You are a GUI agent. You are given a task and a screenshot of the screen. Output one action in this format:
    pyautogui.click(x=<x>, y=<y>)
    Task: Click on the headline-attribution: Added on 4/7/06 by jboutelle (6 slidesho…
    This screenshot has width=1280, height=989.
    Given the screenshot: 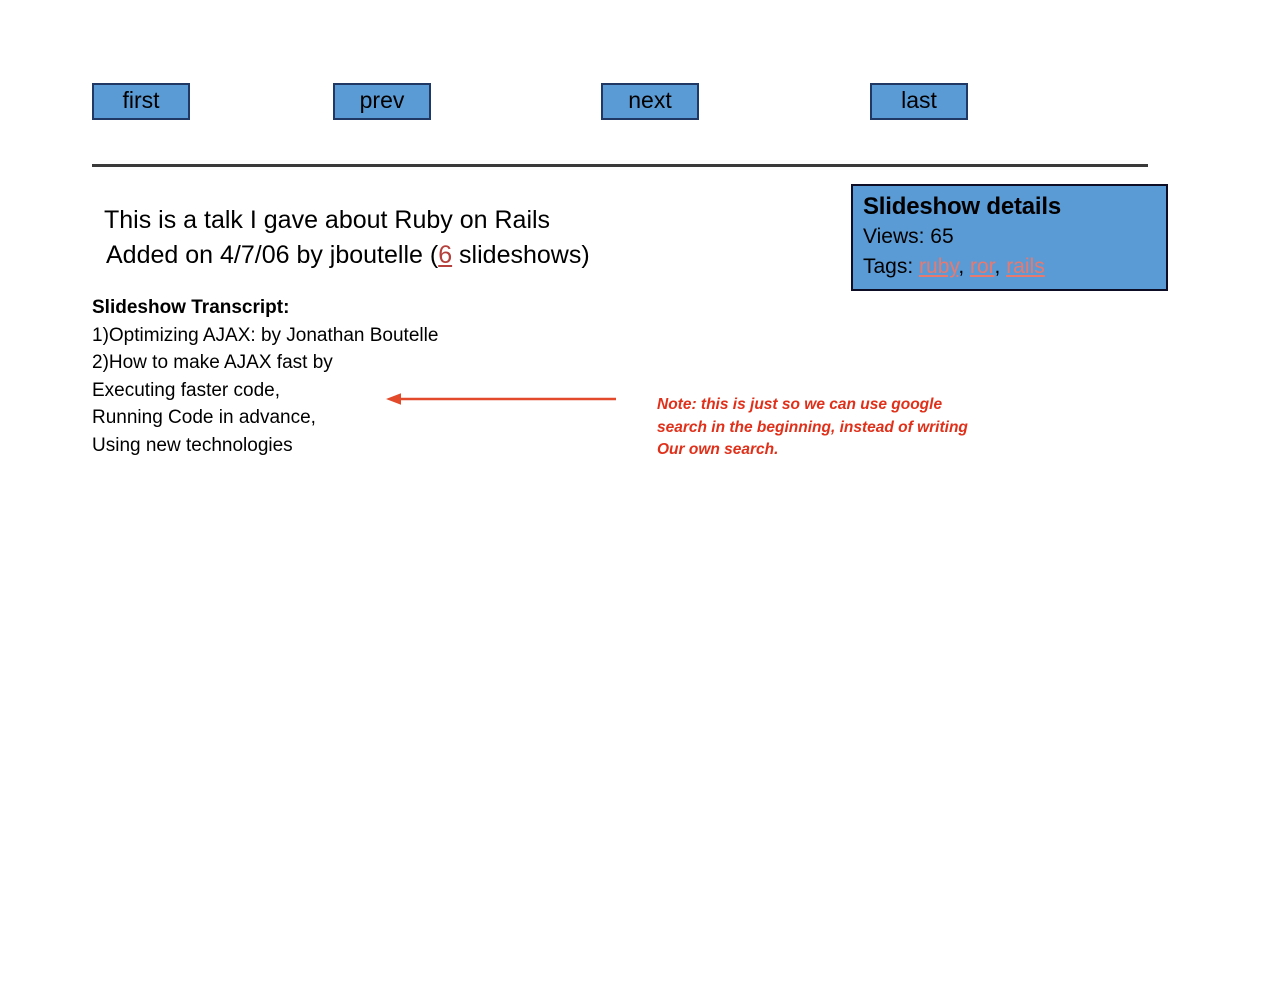 What is the action you would take?
    pyautogui.click(x=347, y=255)
    